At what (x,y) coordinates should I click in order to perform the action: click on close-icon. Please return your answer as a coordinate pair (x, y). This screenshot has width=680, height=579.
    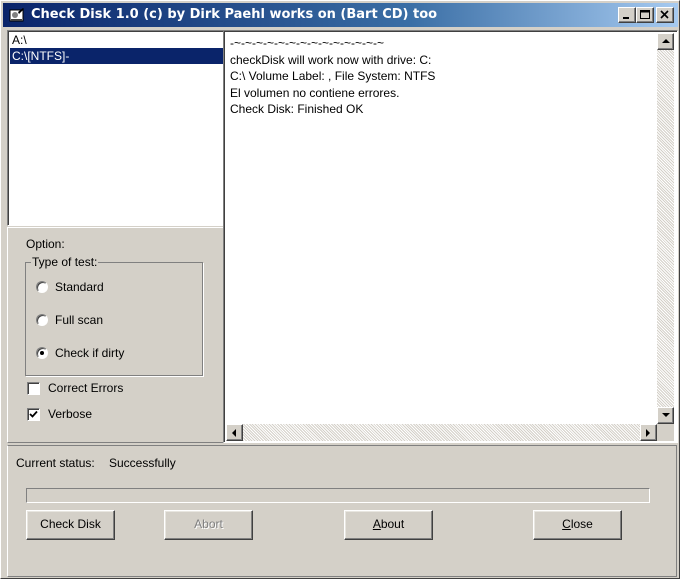
    Looking at the image, I should click on (664, 14).